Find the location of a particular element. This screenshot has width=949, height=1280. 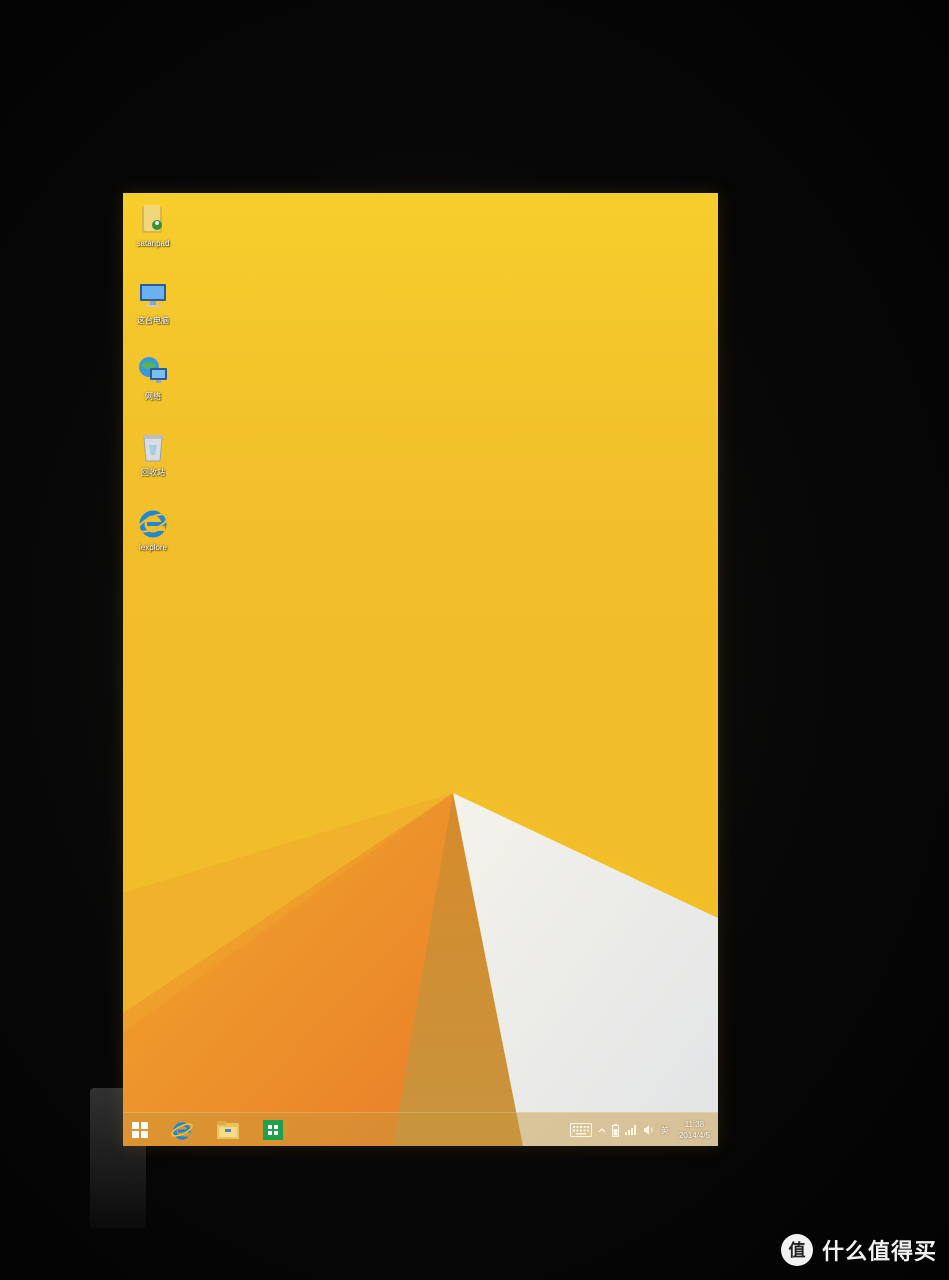

show-hidden-icons-button is located at coordinates (602, 1130).